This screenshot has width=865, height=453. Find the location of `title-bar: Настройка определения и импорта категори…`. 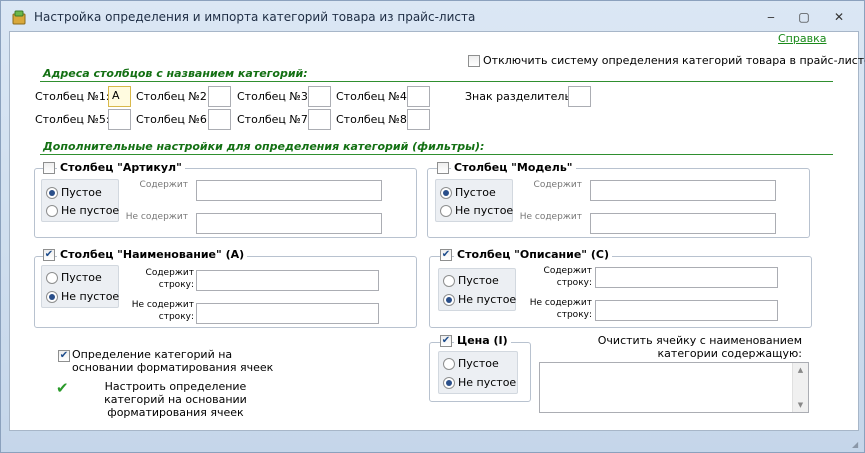

title-bar: Настройка определения и импорта категори… is located at coordinates (432, 17).